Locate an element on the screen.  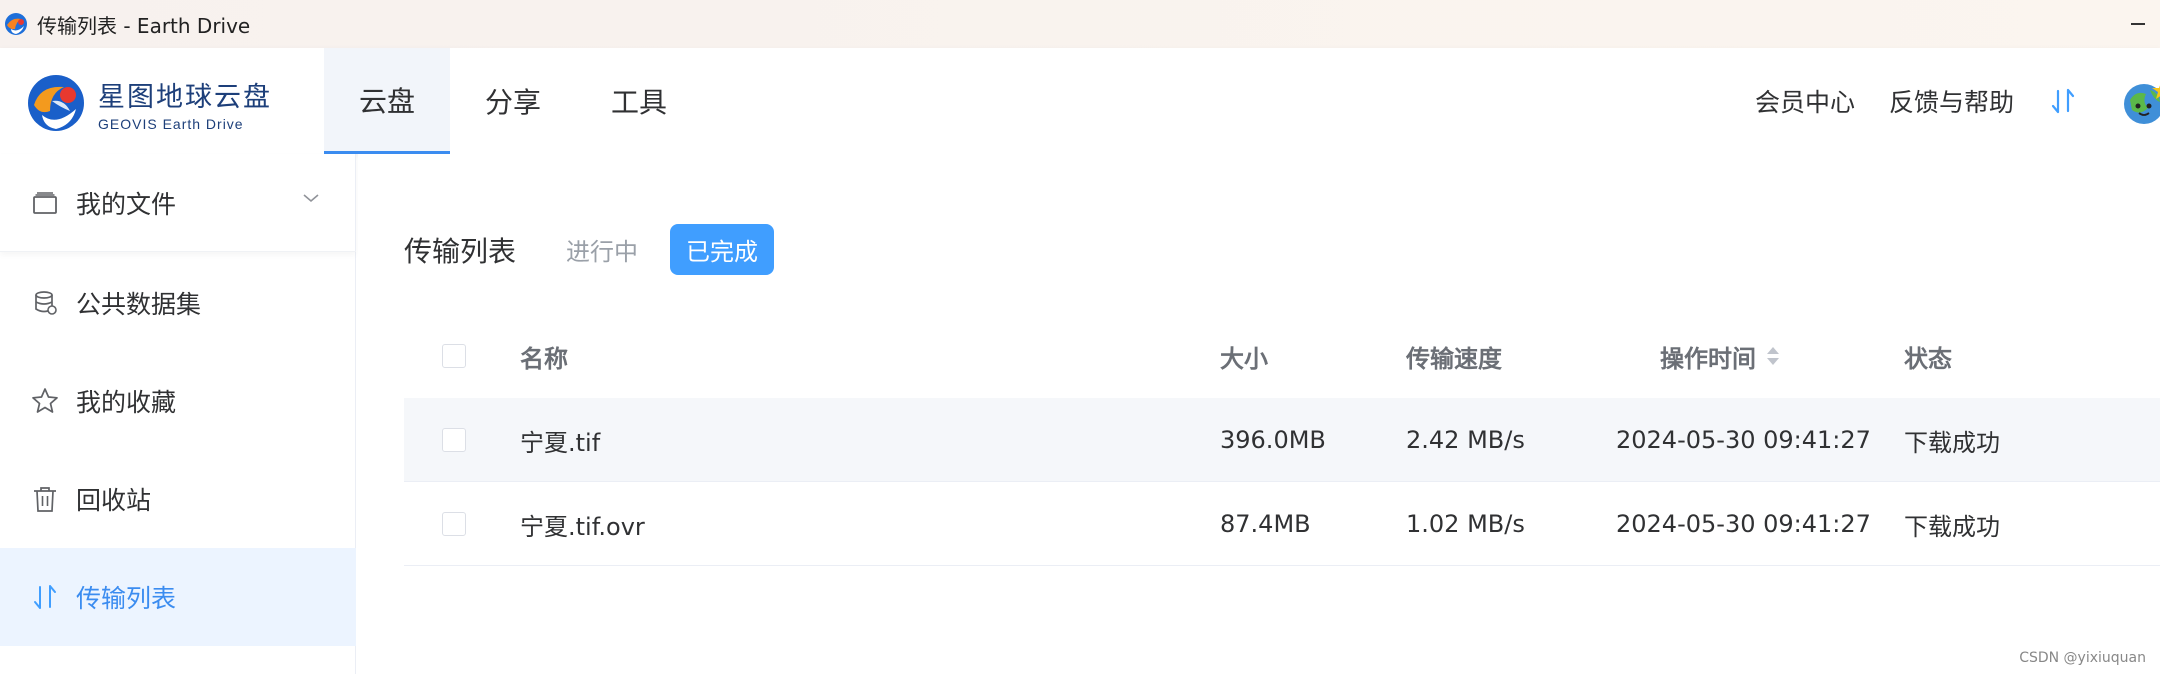
column-header-name: 名称 is located at coordinates (544, 358).